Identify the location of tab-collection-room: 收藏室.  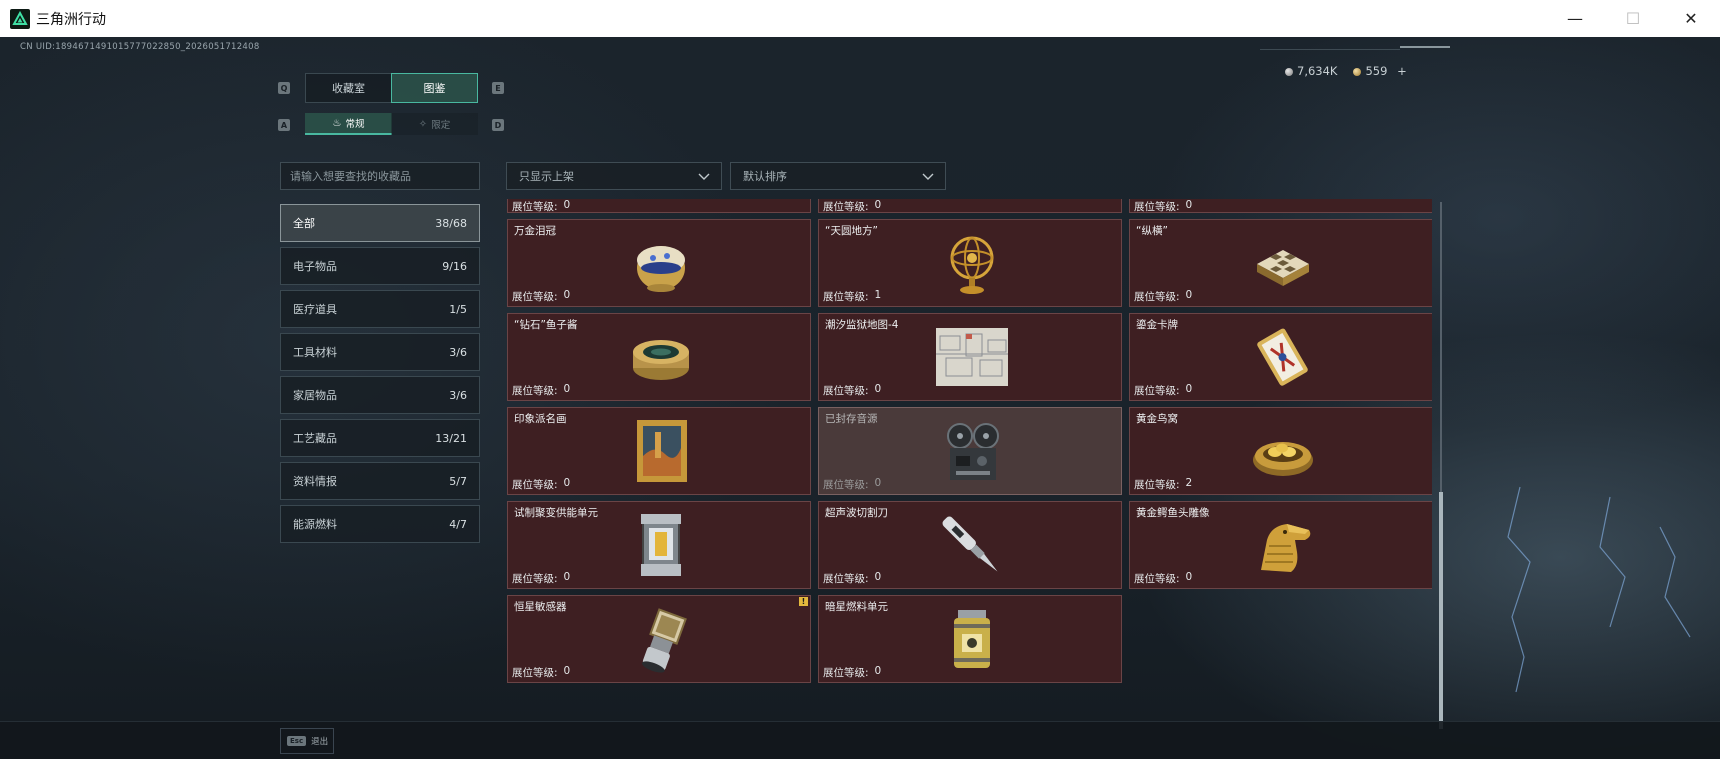
(348, 88).